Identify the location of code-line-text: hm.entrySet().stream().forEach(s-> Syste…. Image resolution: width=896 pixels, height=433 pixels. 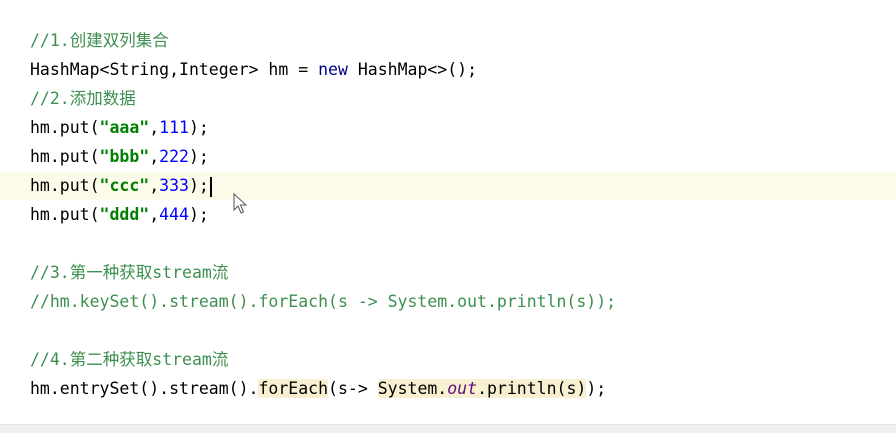
(318, 389).